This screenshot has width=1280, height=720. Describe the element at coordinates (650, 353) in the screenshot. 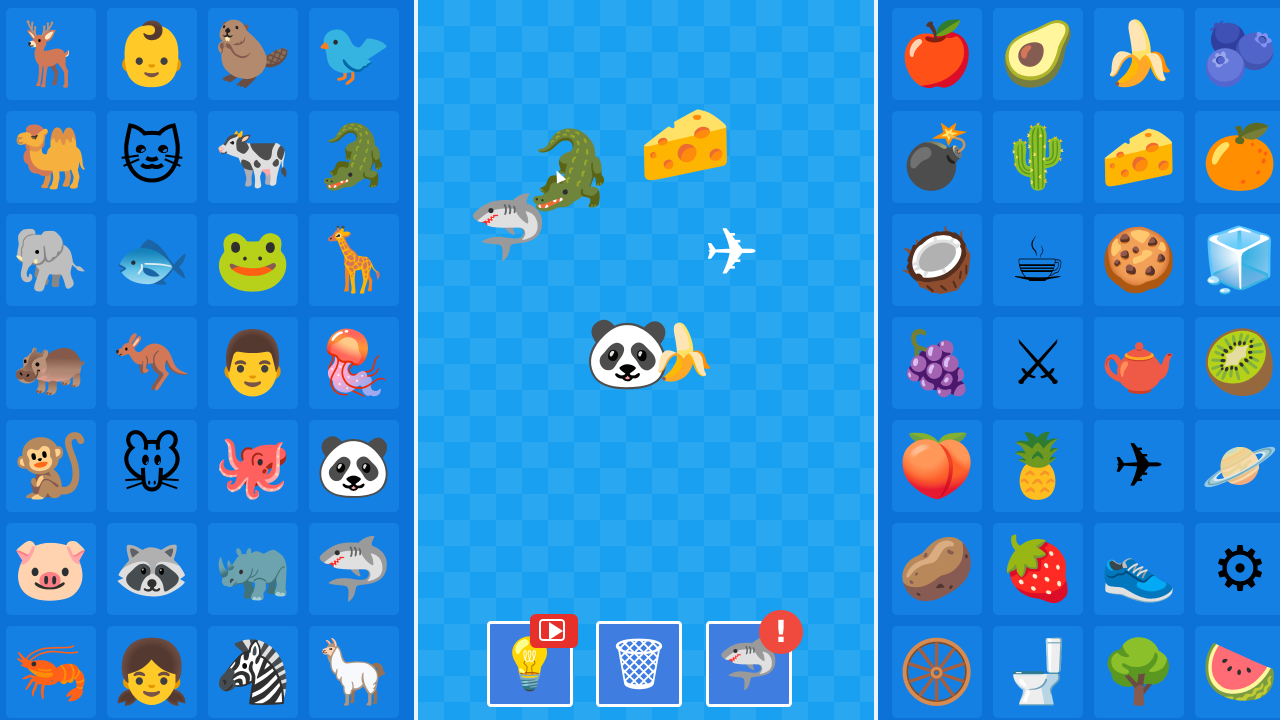

I see `board-piece-panda-banana: 🐼 🍌` at that location.